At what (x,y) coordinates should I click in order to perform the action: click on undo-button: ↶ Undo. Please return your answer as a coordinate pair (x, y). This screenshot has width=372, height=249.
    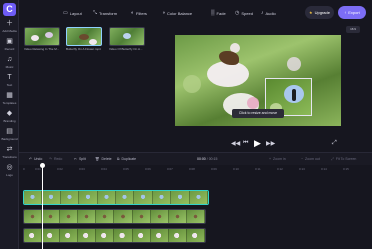
    Looking at the image, I should click on (35, 159).